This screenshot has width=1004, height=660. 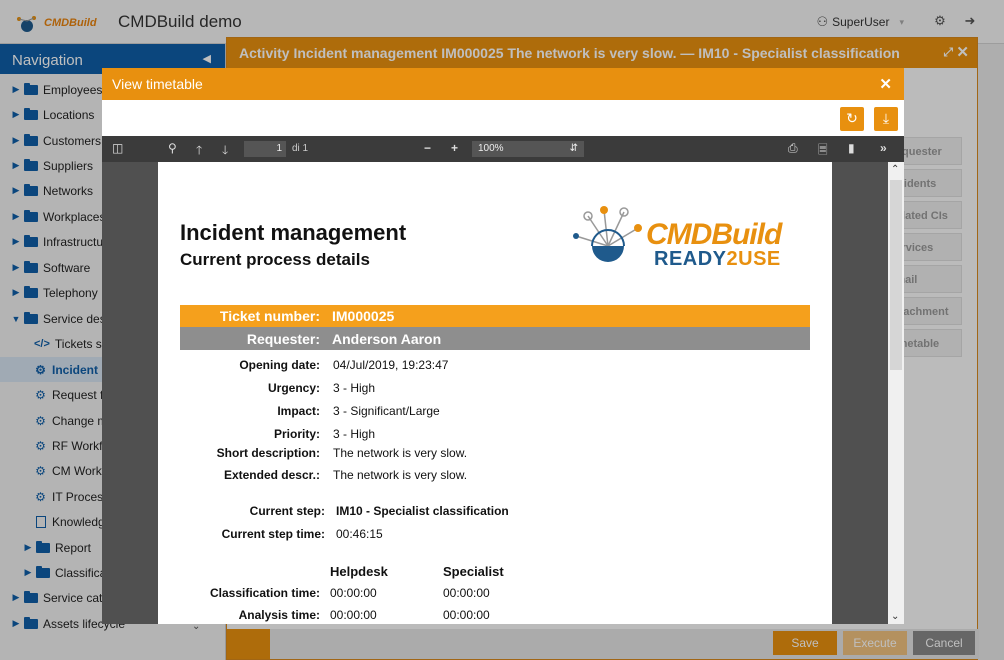 What do you see at coordinates (896, 393) in the screenshot?
I see `pdf-scrollbar: ⌃ ⌄` at bounding box center [896, 393].